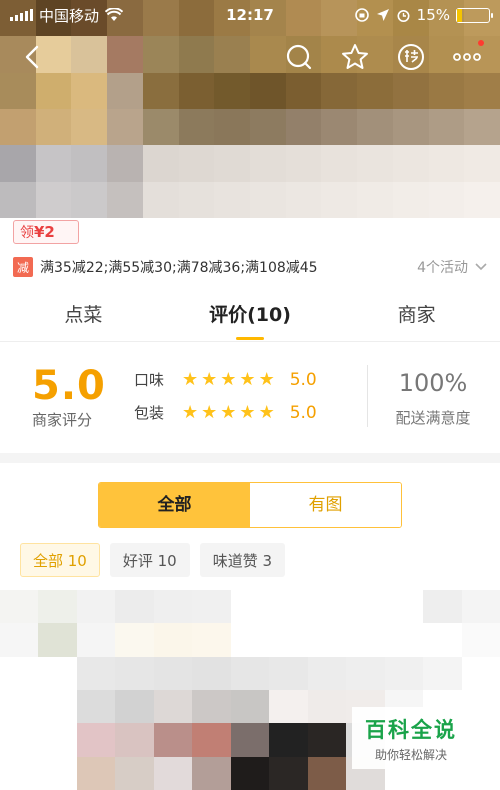  I want to click on packaging-value: 5.0, so click(303, 412).